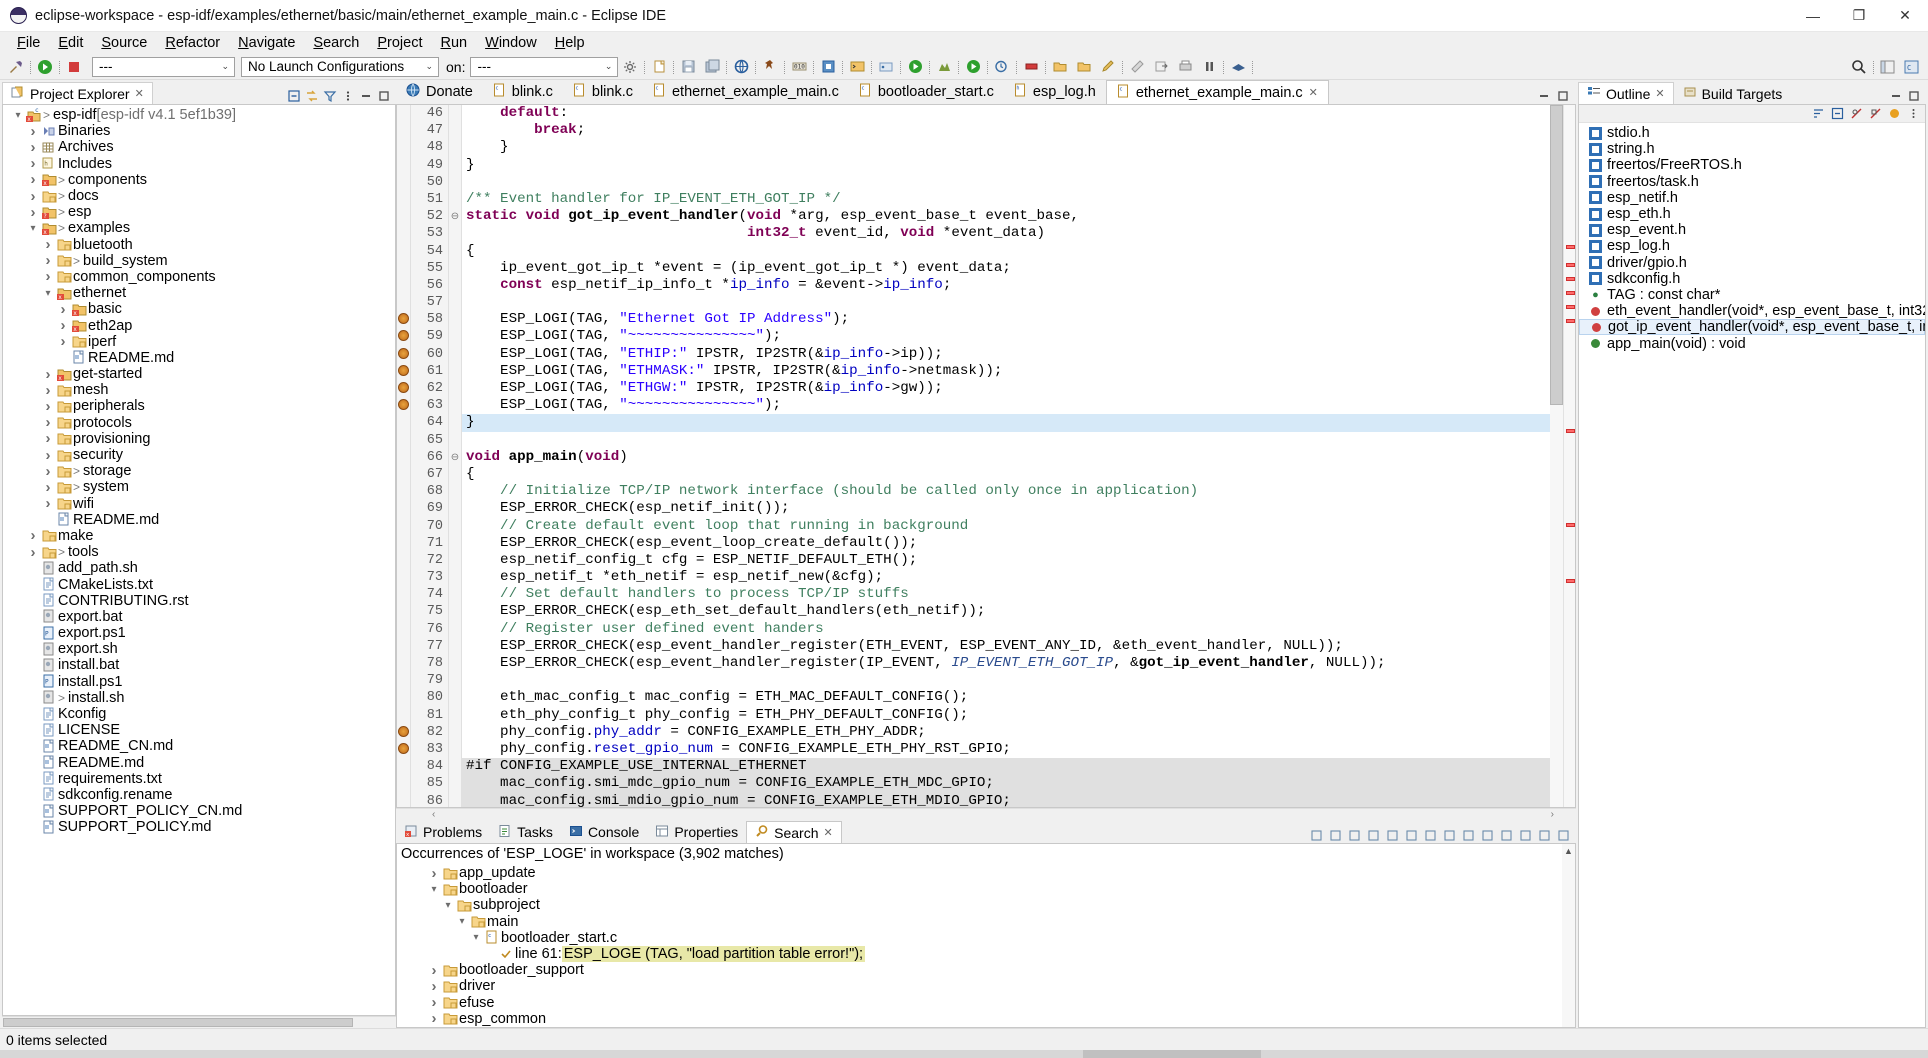  What do you see at coordinates (1752, 279) in the screenshot?
I see `outline-item: sdkconfig.h` at bounding box center [1752, 279].